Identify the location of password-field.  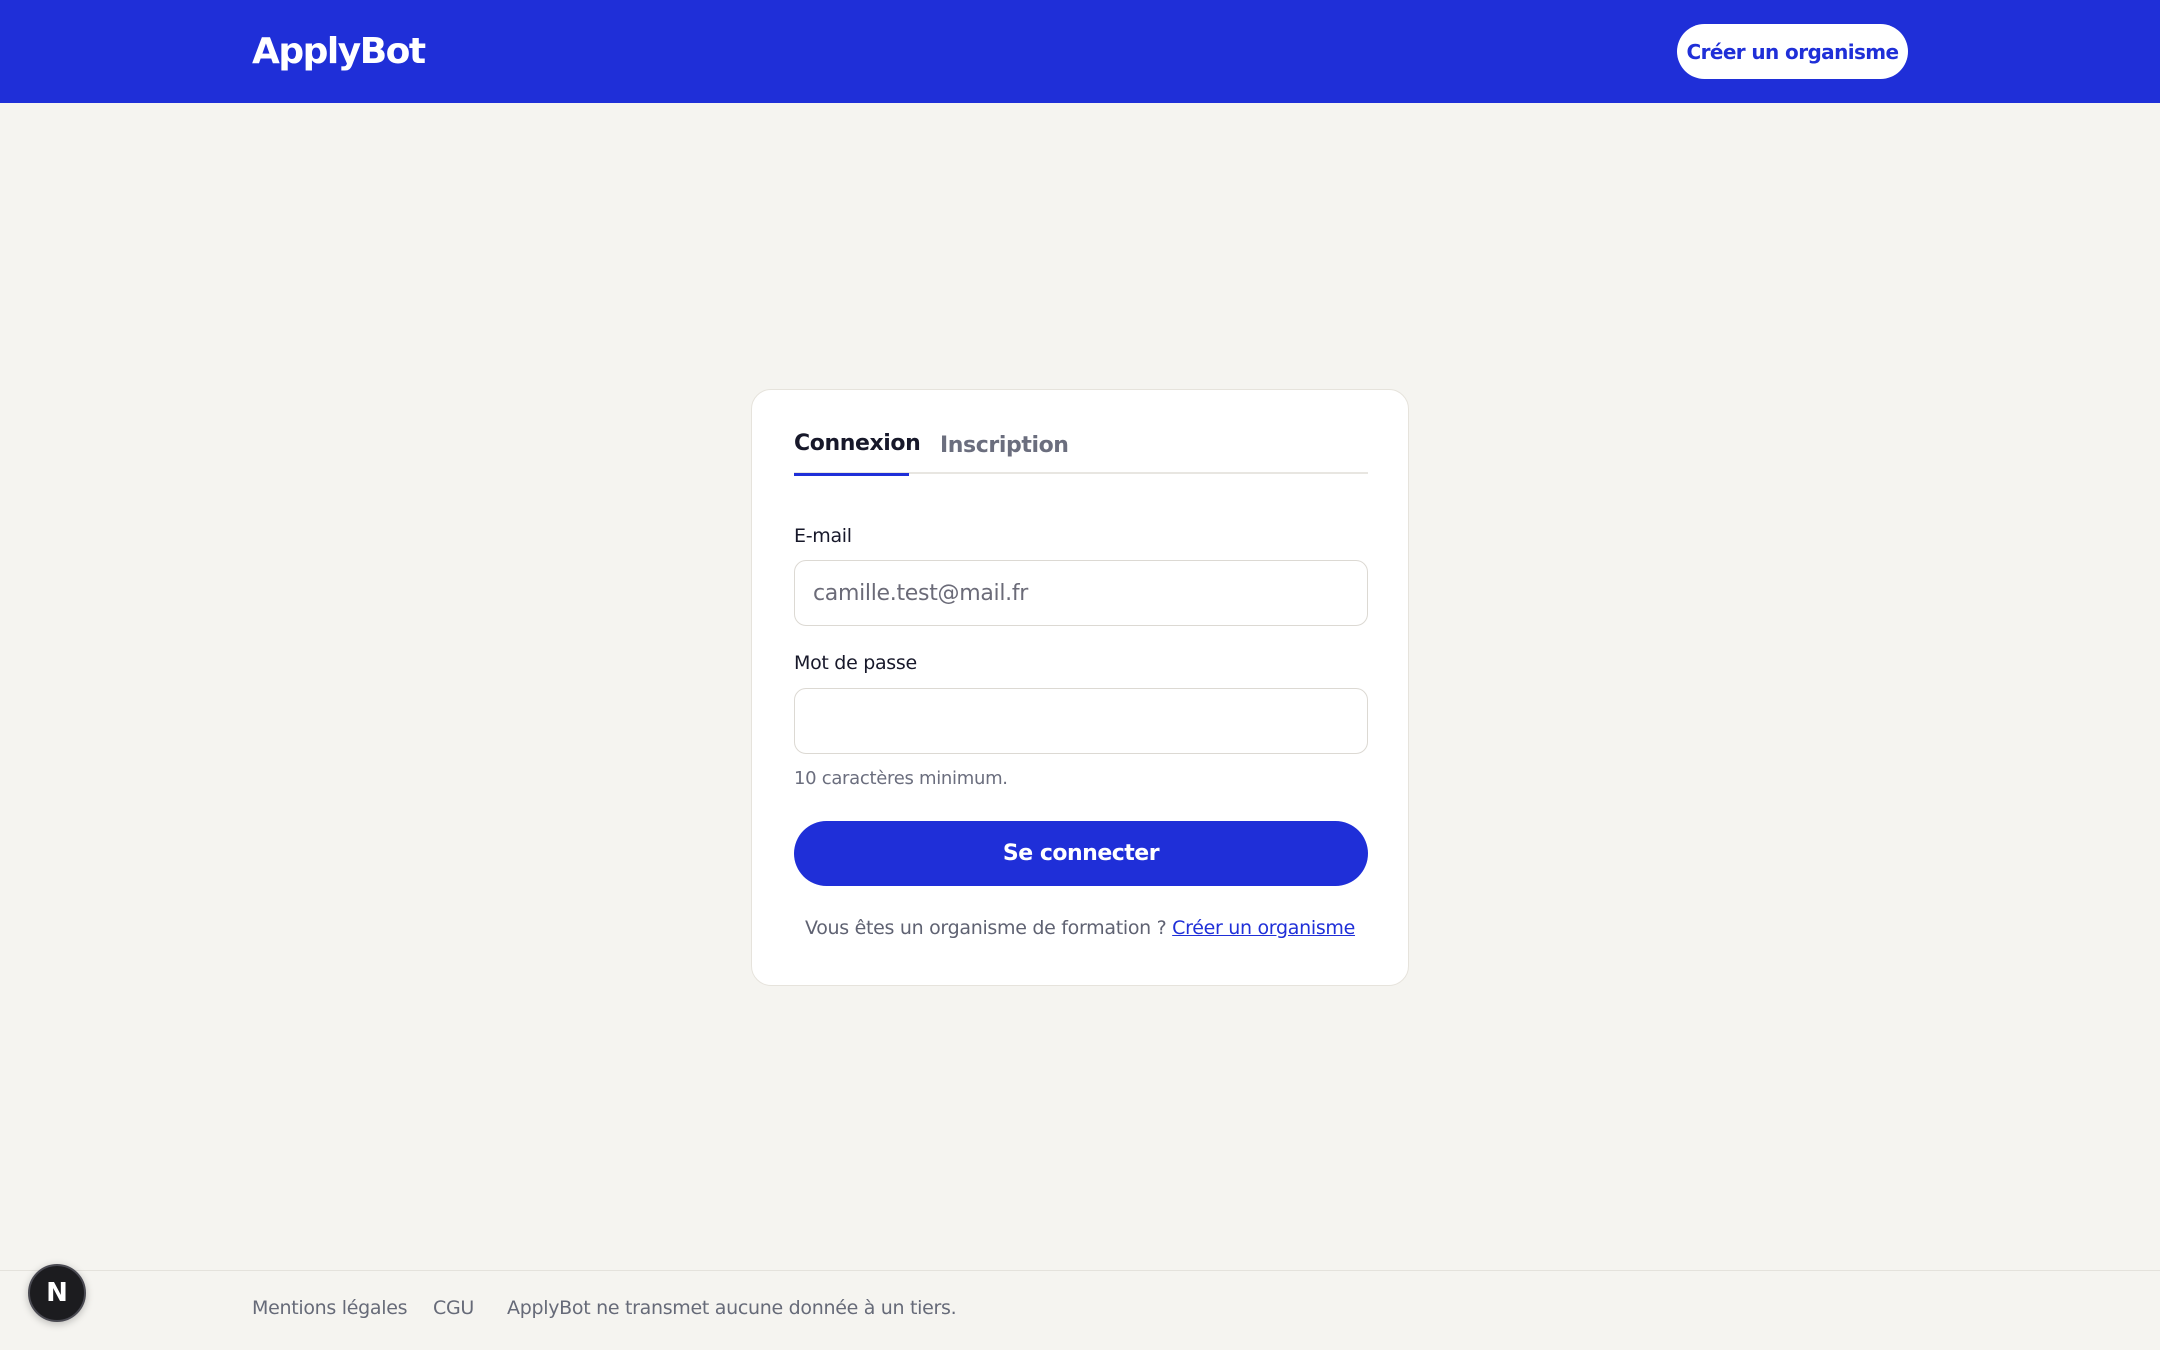
(1081, 721).